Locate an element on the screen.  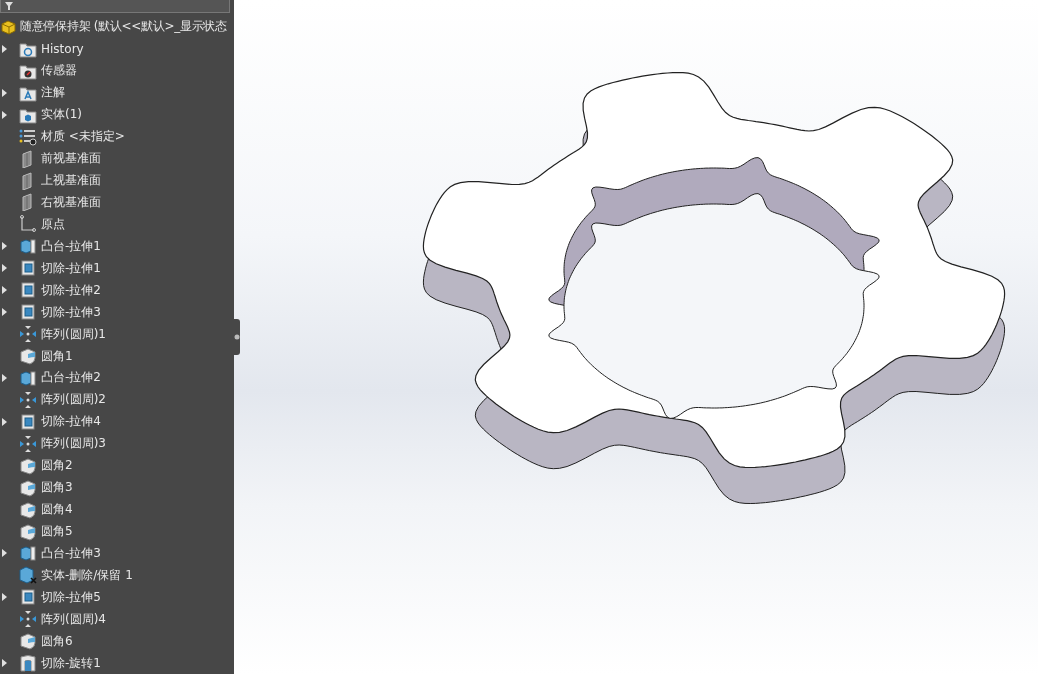
feature-name: 材质 <未指定> is located at coordinates (83, 137).